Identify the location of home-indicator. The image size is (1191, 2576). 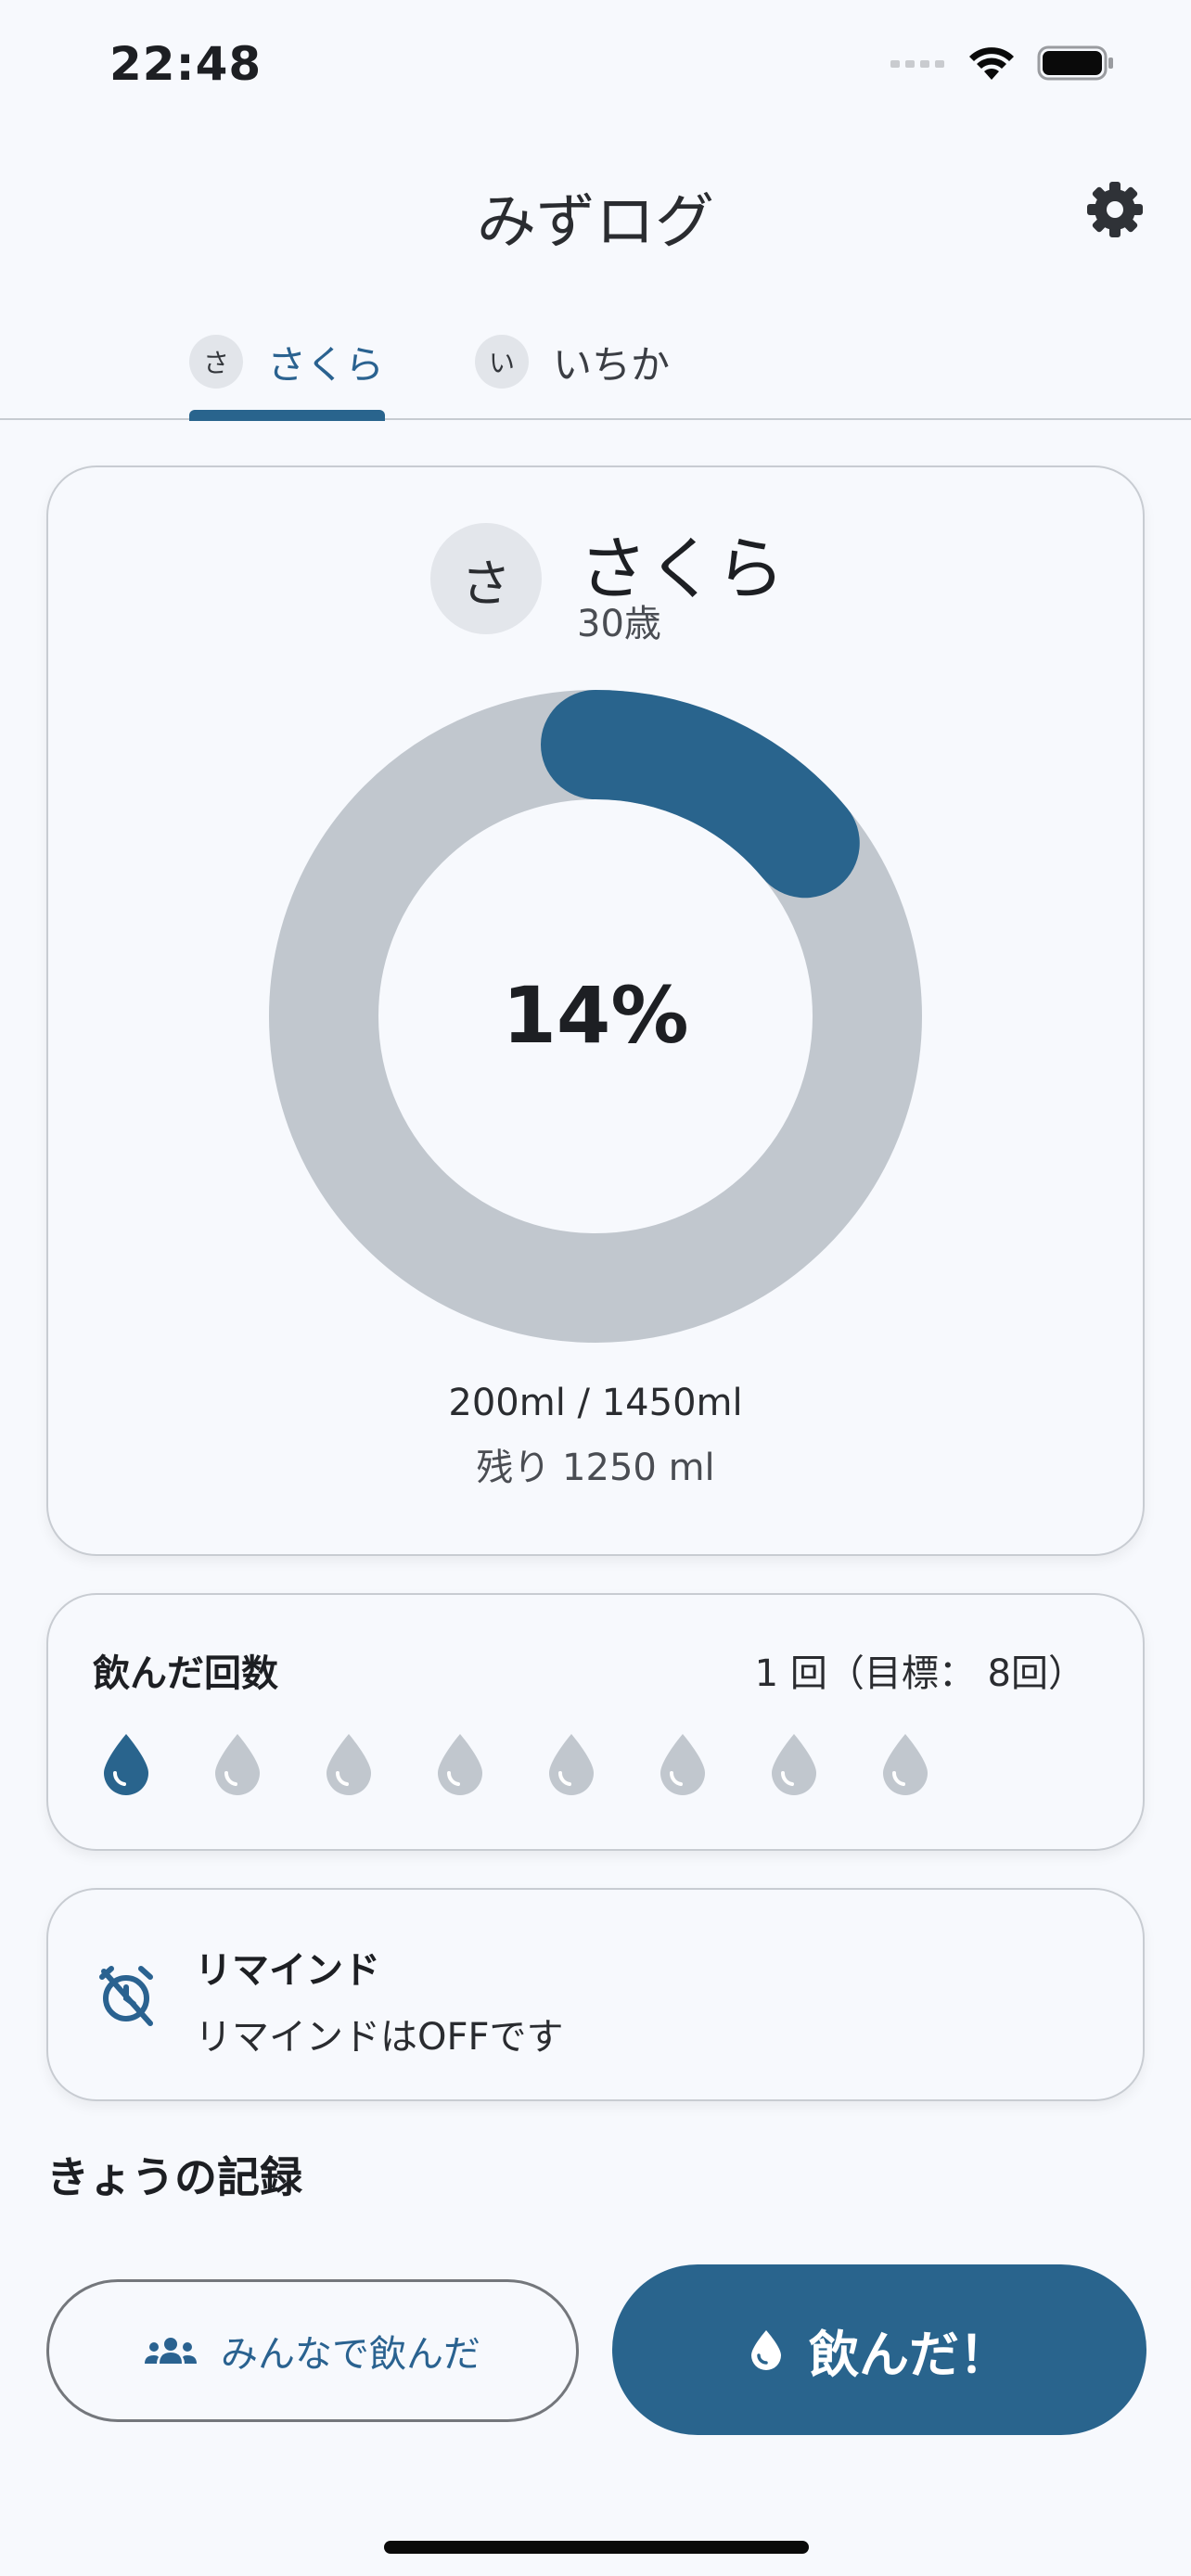
(597, 2547).